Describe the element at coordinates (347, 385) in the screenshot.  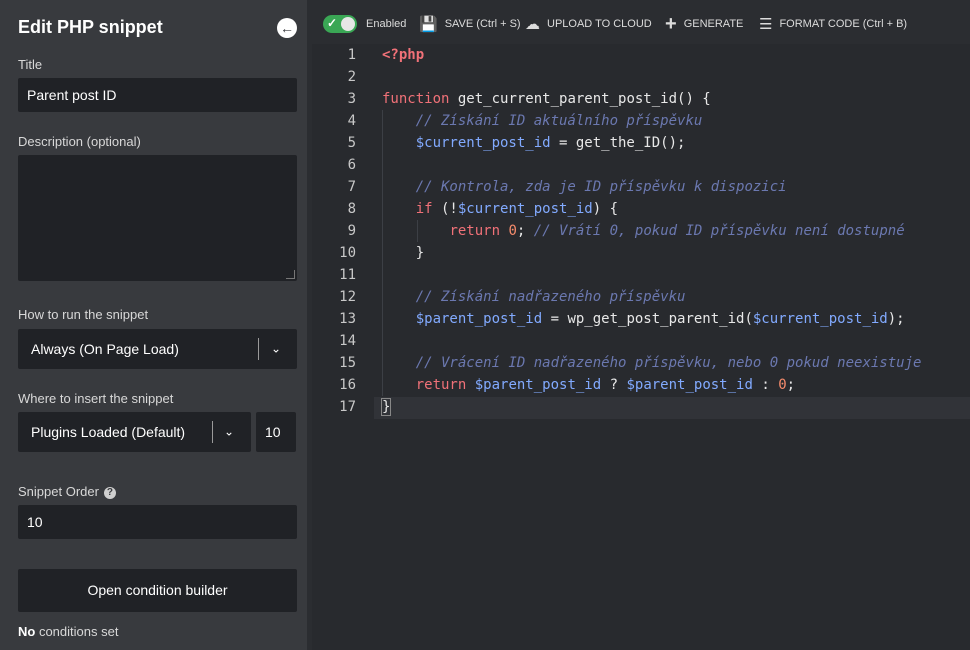
I see `line-number: 16` at that location.